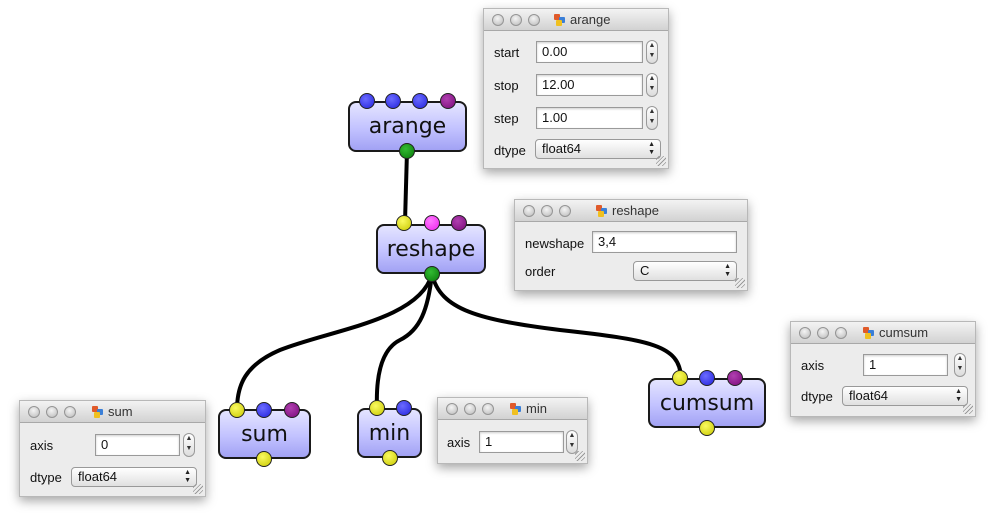 The image size is (997, 514). Describe the element at coordinates (589, 52) in the screenshot. I see `start-field: 0.00` at that location.